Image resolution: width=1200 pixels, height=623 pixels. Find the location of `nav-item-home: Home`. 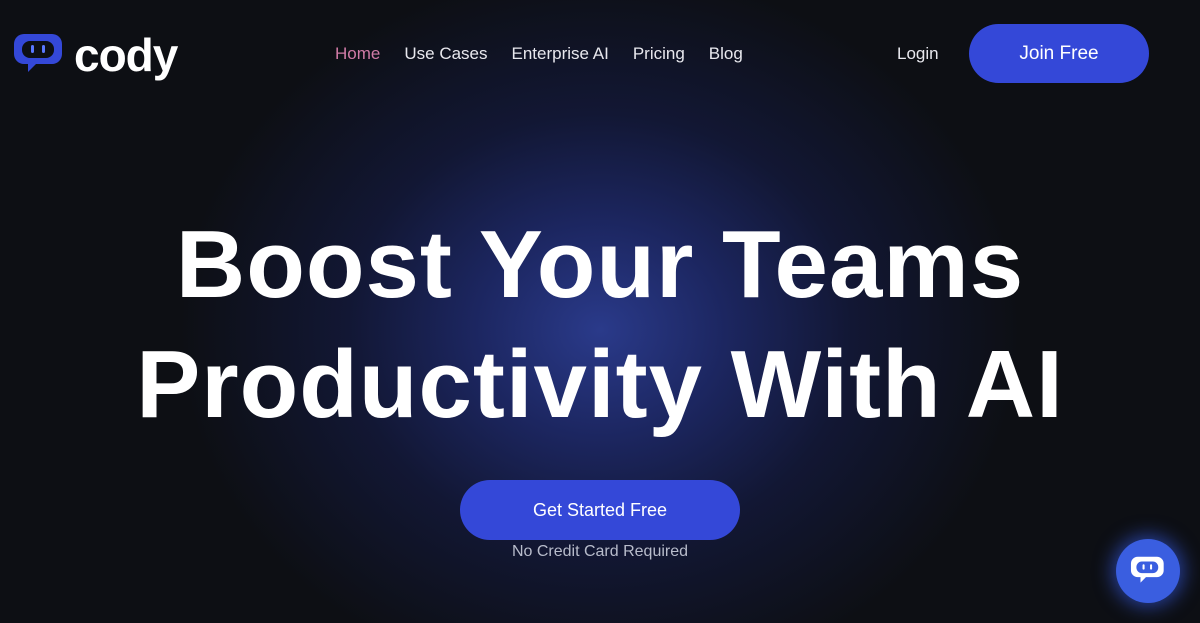

nav-item-home: Home is located at coordinates (357, 54).